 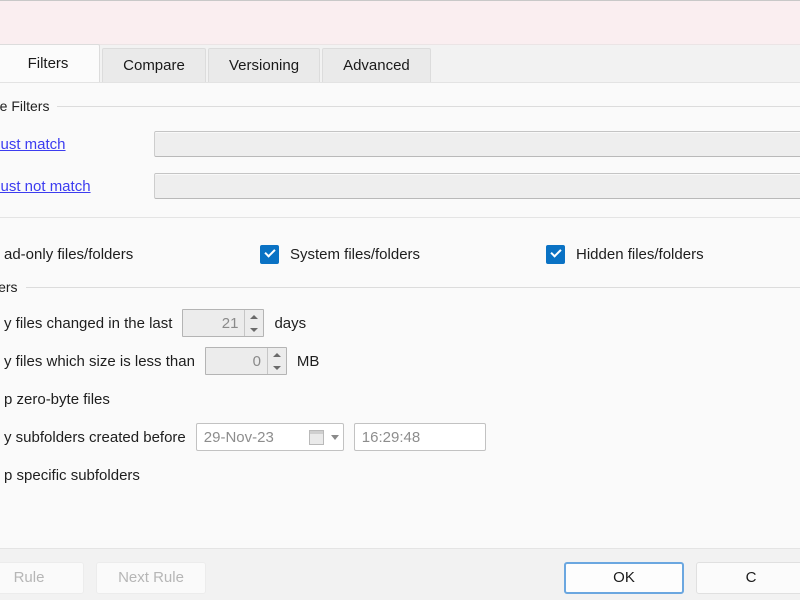 I want to click on tab-compare: Compare, so click(x=154, y=65).